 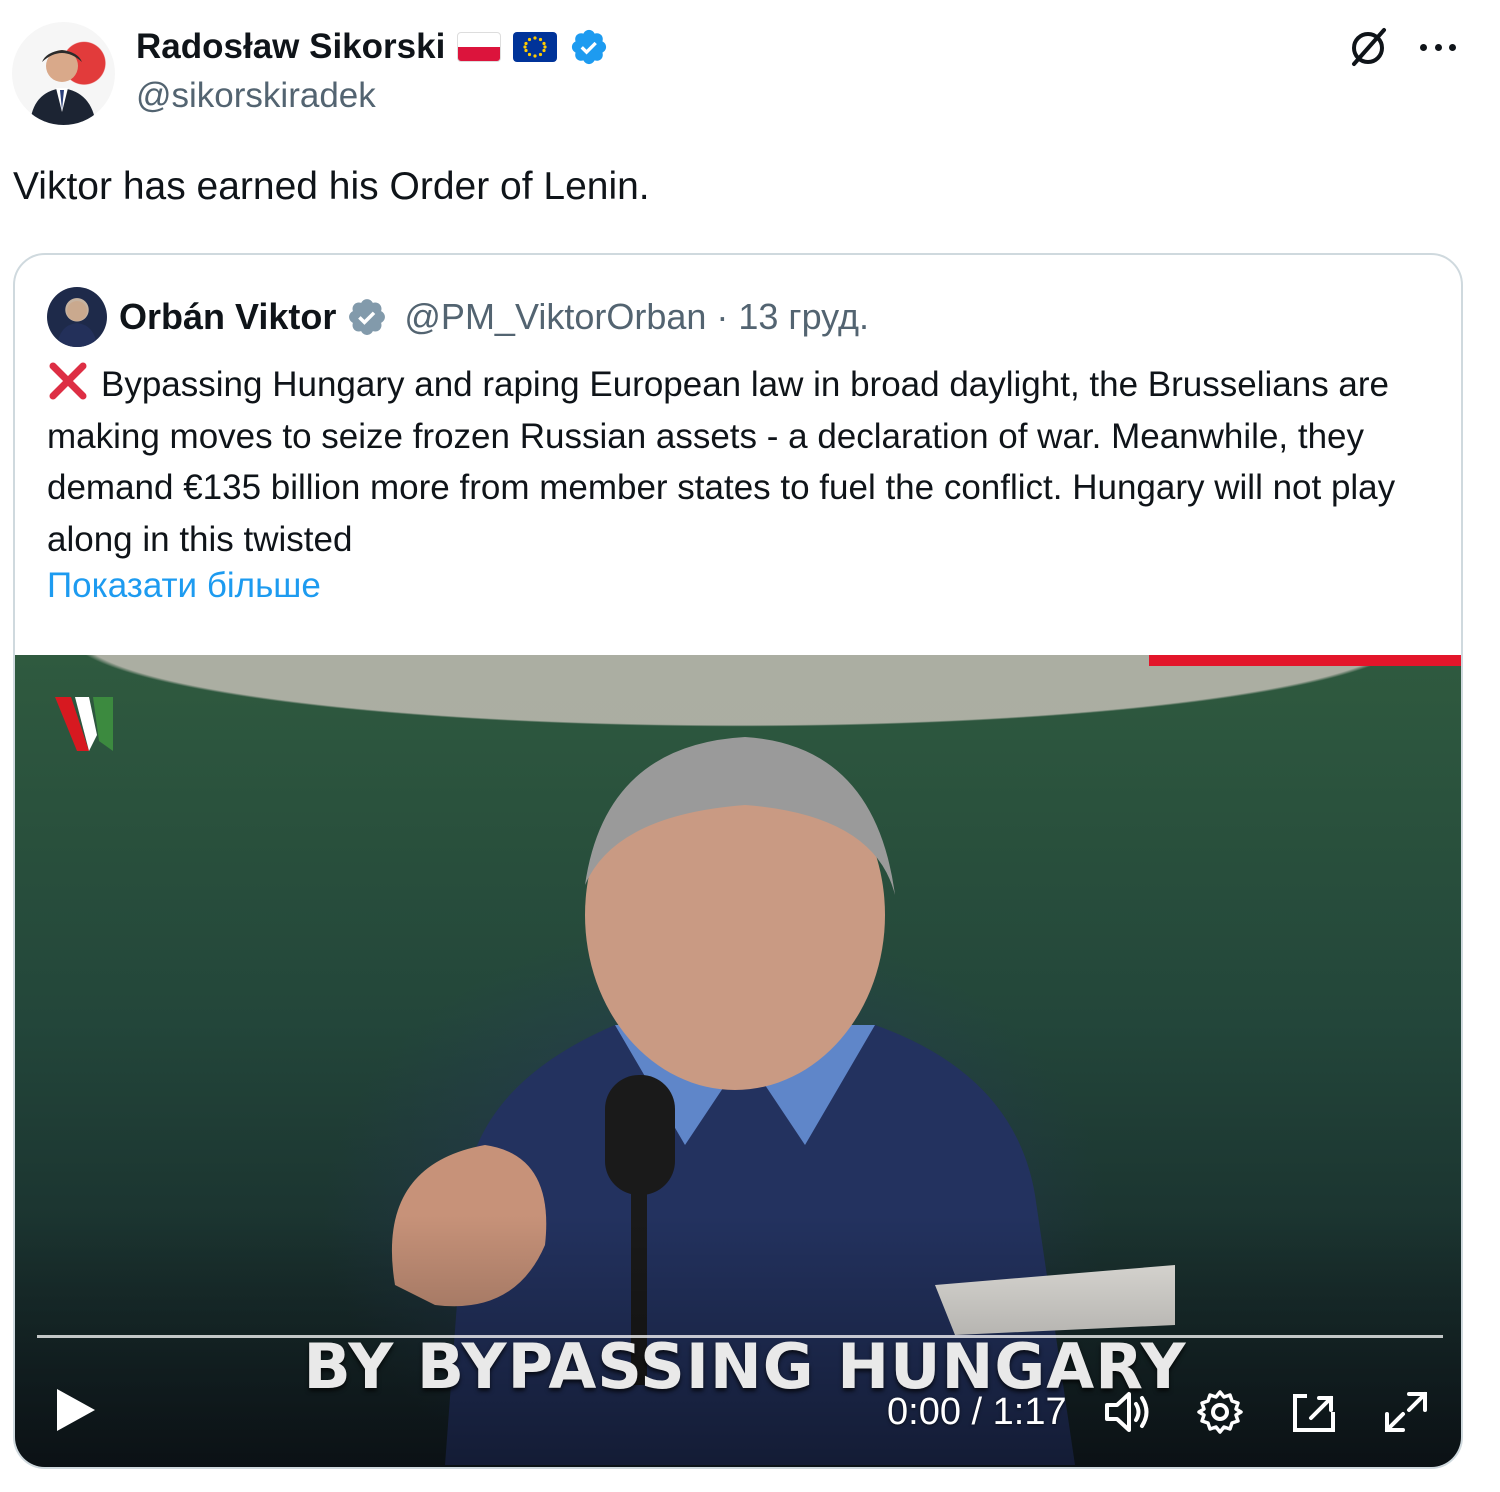 What do you see at coordinates (75, 1410) in the screenshot?
I see `play-icon` at bounding box center [75, 1410].